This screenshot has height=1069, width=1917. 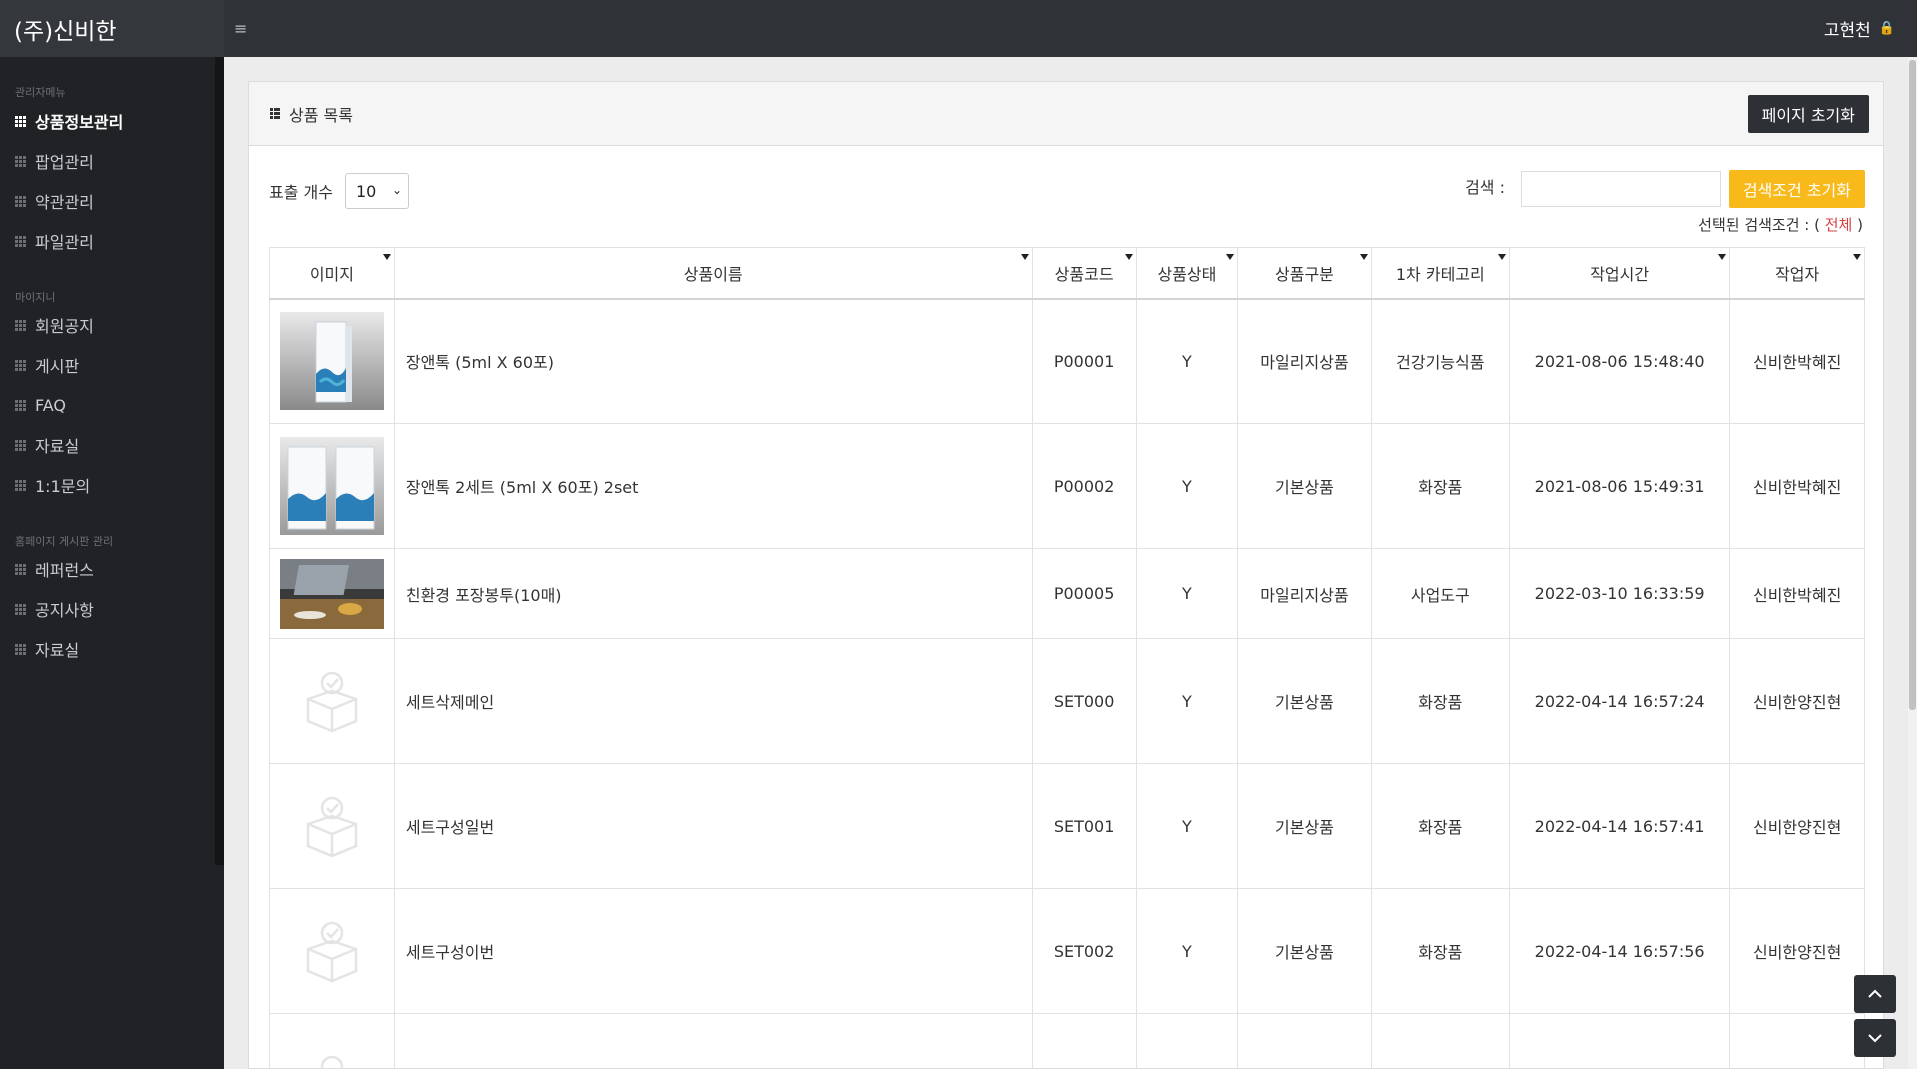 What do you see at coordinates (1440, 593) in the screenshot?
I see `product-category: 사업도구` at bounding box center [1440, 593].